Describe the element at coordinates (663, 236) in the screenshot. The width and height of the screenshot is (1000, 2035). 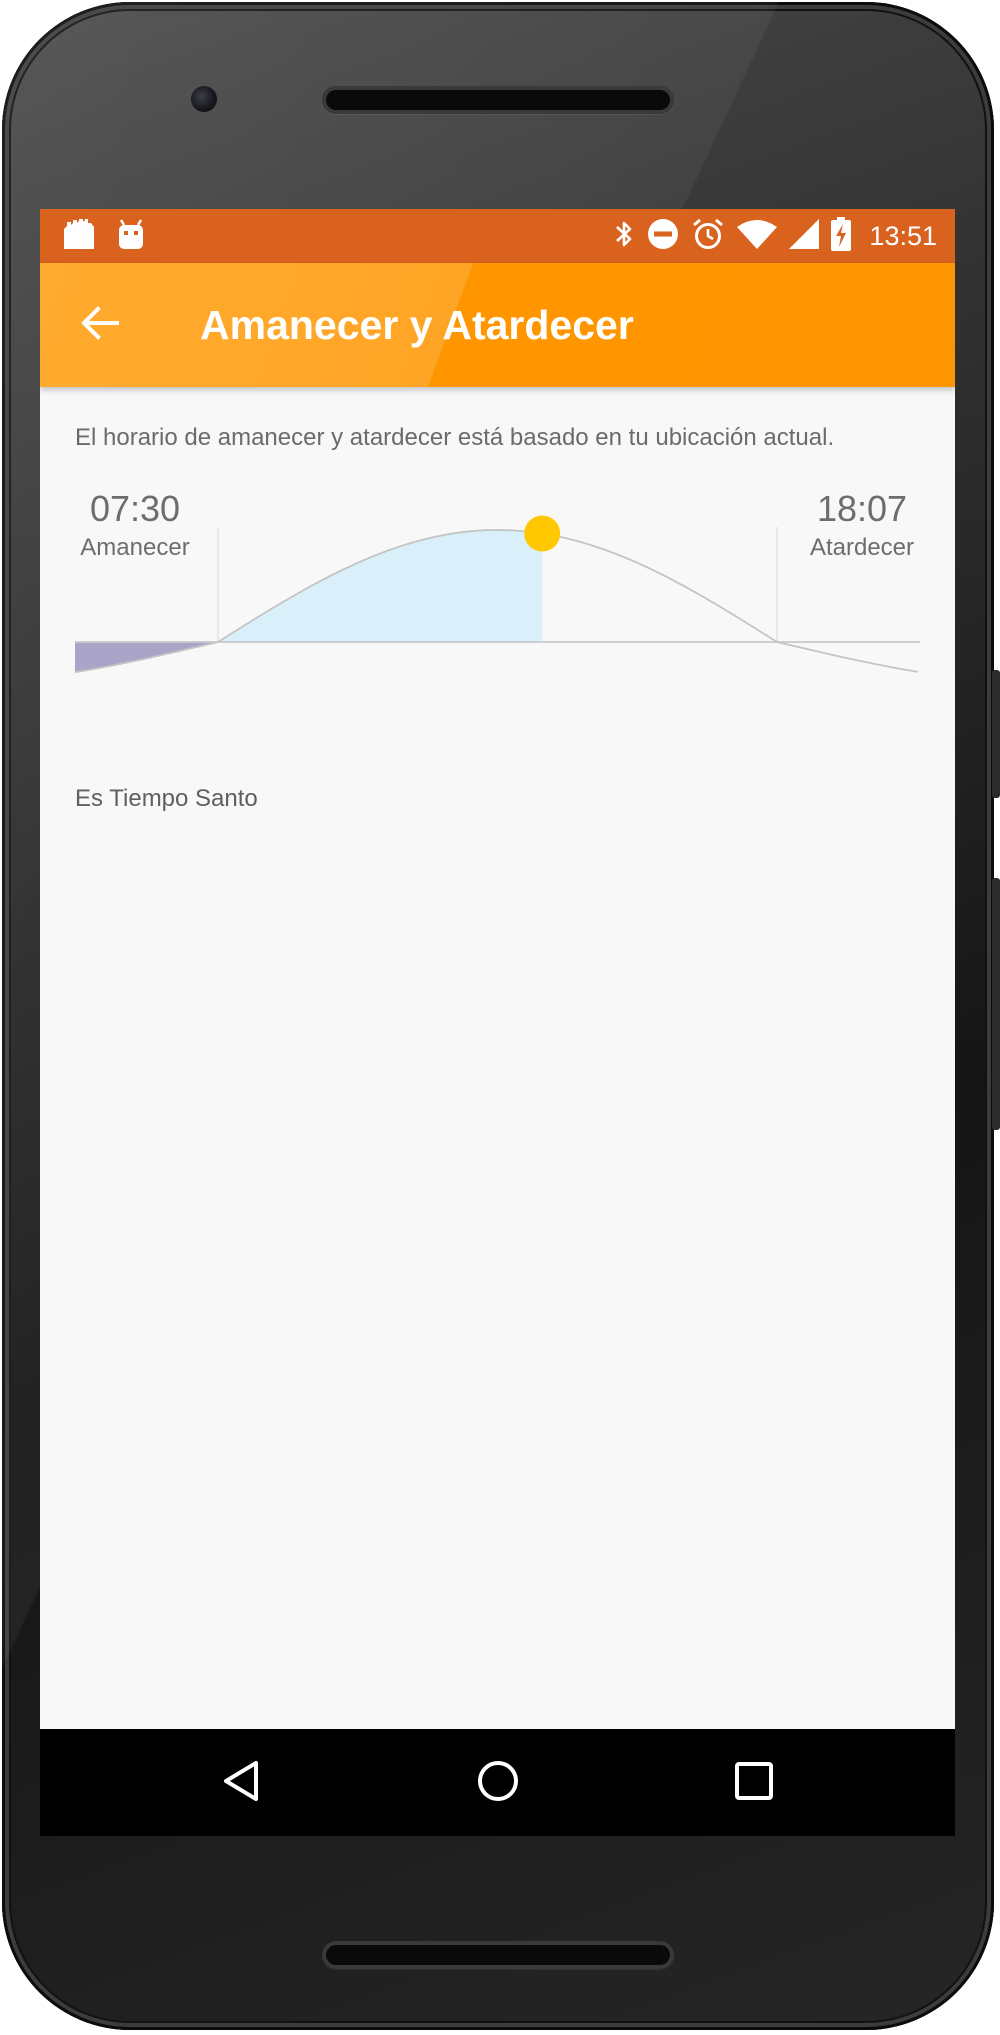
I see `do-not-disturb-icon` at that location.